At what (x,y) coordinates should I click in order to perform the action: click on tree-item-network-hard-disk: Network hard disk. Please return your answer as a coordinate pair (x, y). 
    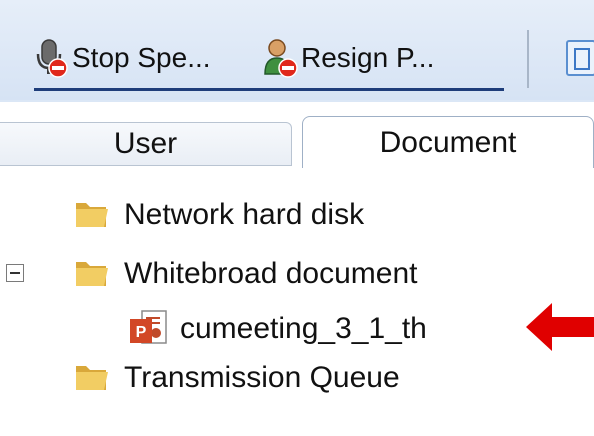
    Looking at the image, I should click on (219, 215).